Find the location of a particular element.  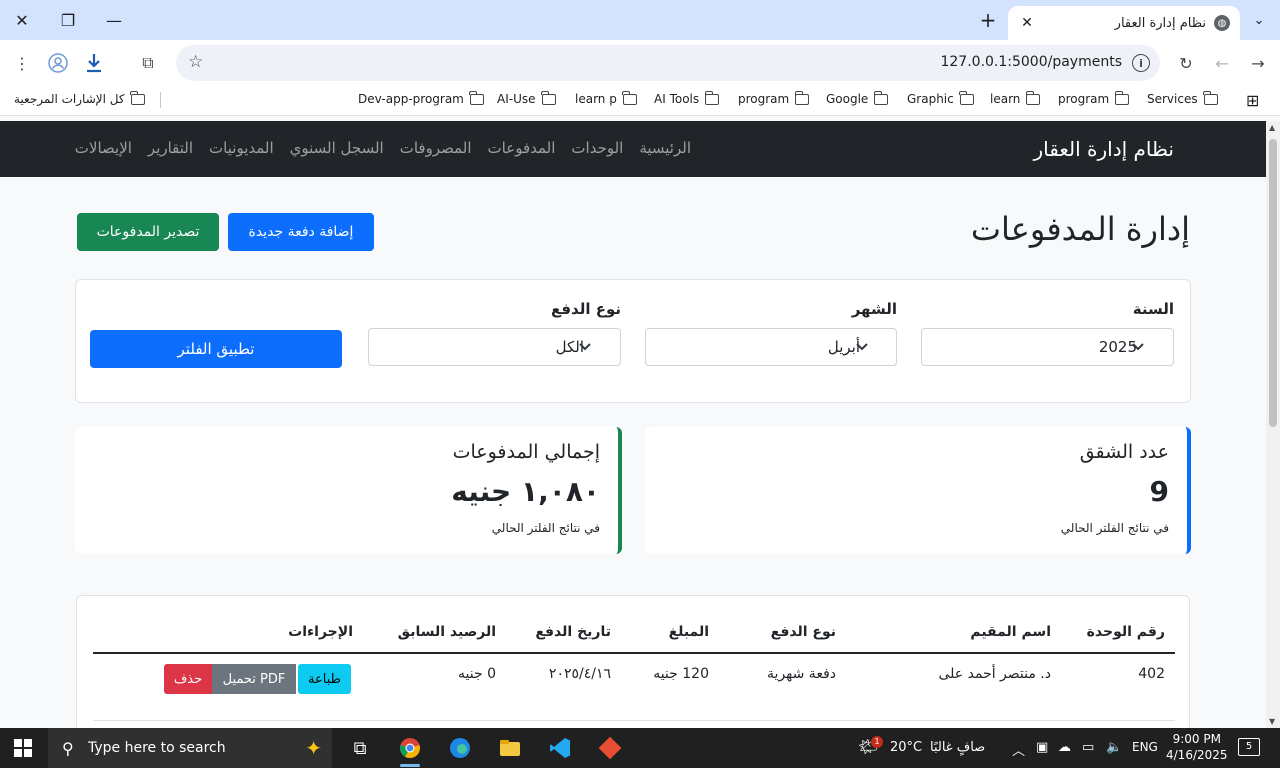

bookmark-dev-app-program: Dev-app-program is located at coordinates (421, 98).